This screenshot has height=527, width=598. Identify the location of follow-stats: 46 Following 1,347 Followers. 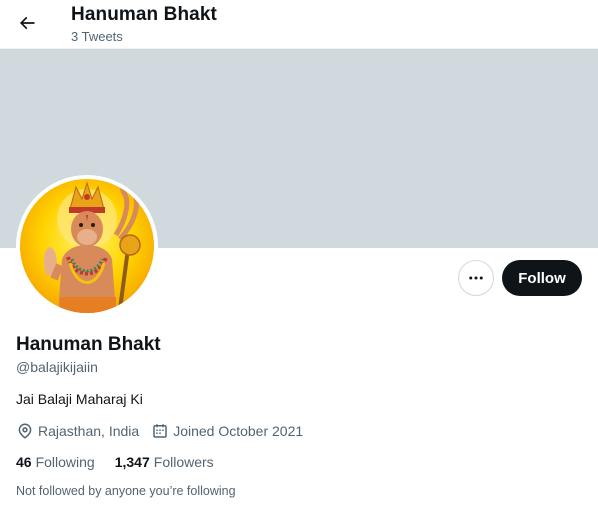
(125, 462).